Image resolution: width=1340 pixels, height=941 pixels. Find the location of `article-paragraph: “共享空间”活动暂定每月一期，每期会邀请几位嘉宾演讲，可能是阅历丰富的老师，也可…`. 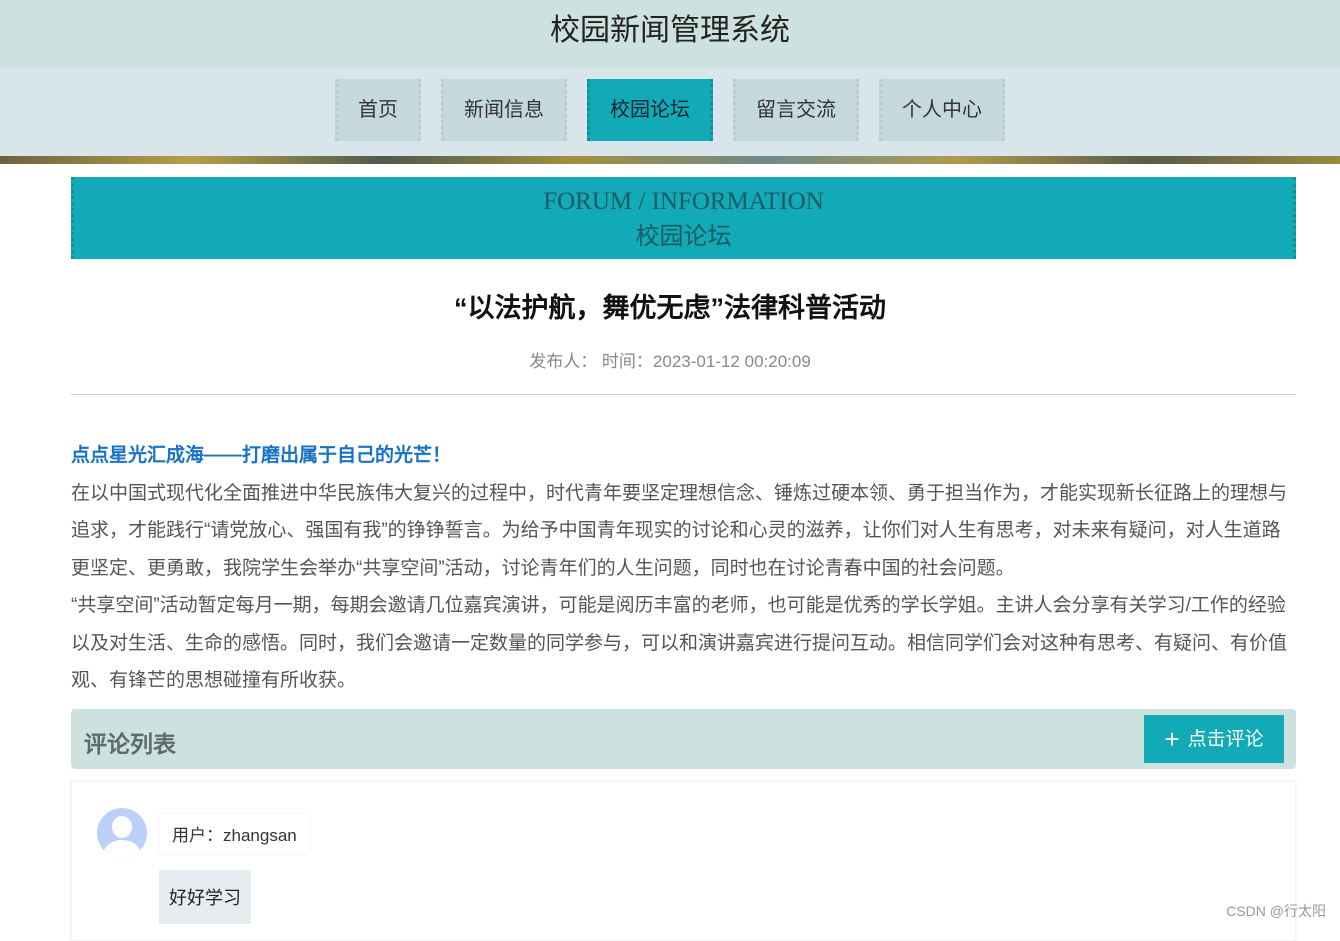

article-paragraph: “共享空间”活动暂定每月一期，每期会邀请几位嘉宾演讲，可能是阅历丰富的老师，也可… is located at coordinates (679, 643).